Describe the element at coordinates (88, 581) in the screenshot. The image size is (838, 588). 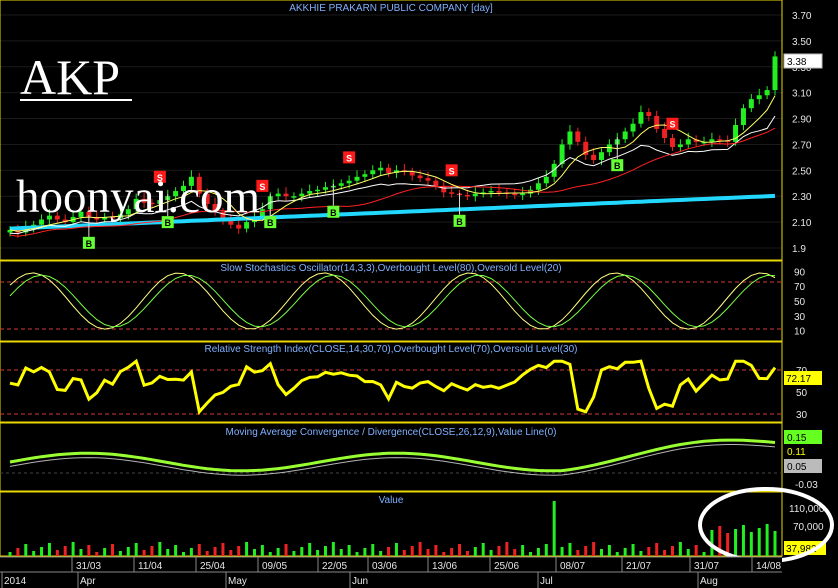
I see `month-tick: Apr` at that location.